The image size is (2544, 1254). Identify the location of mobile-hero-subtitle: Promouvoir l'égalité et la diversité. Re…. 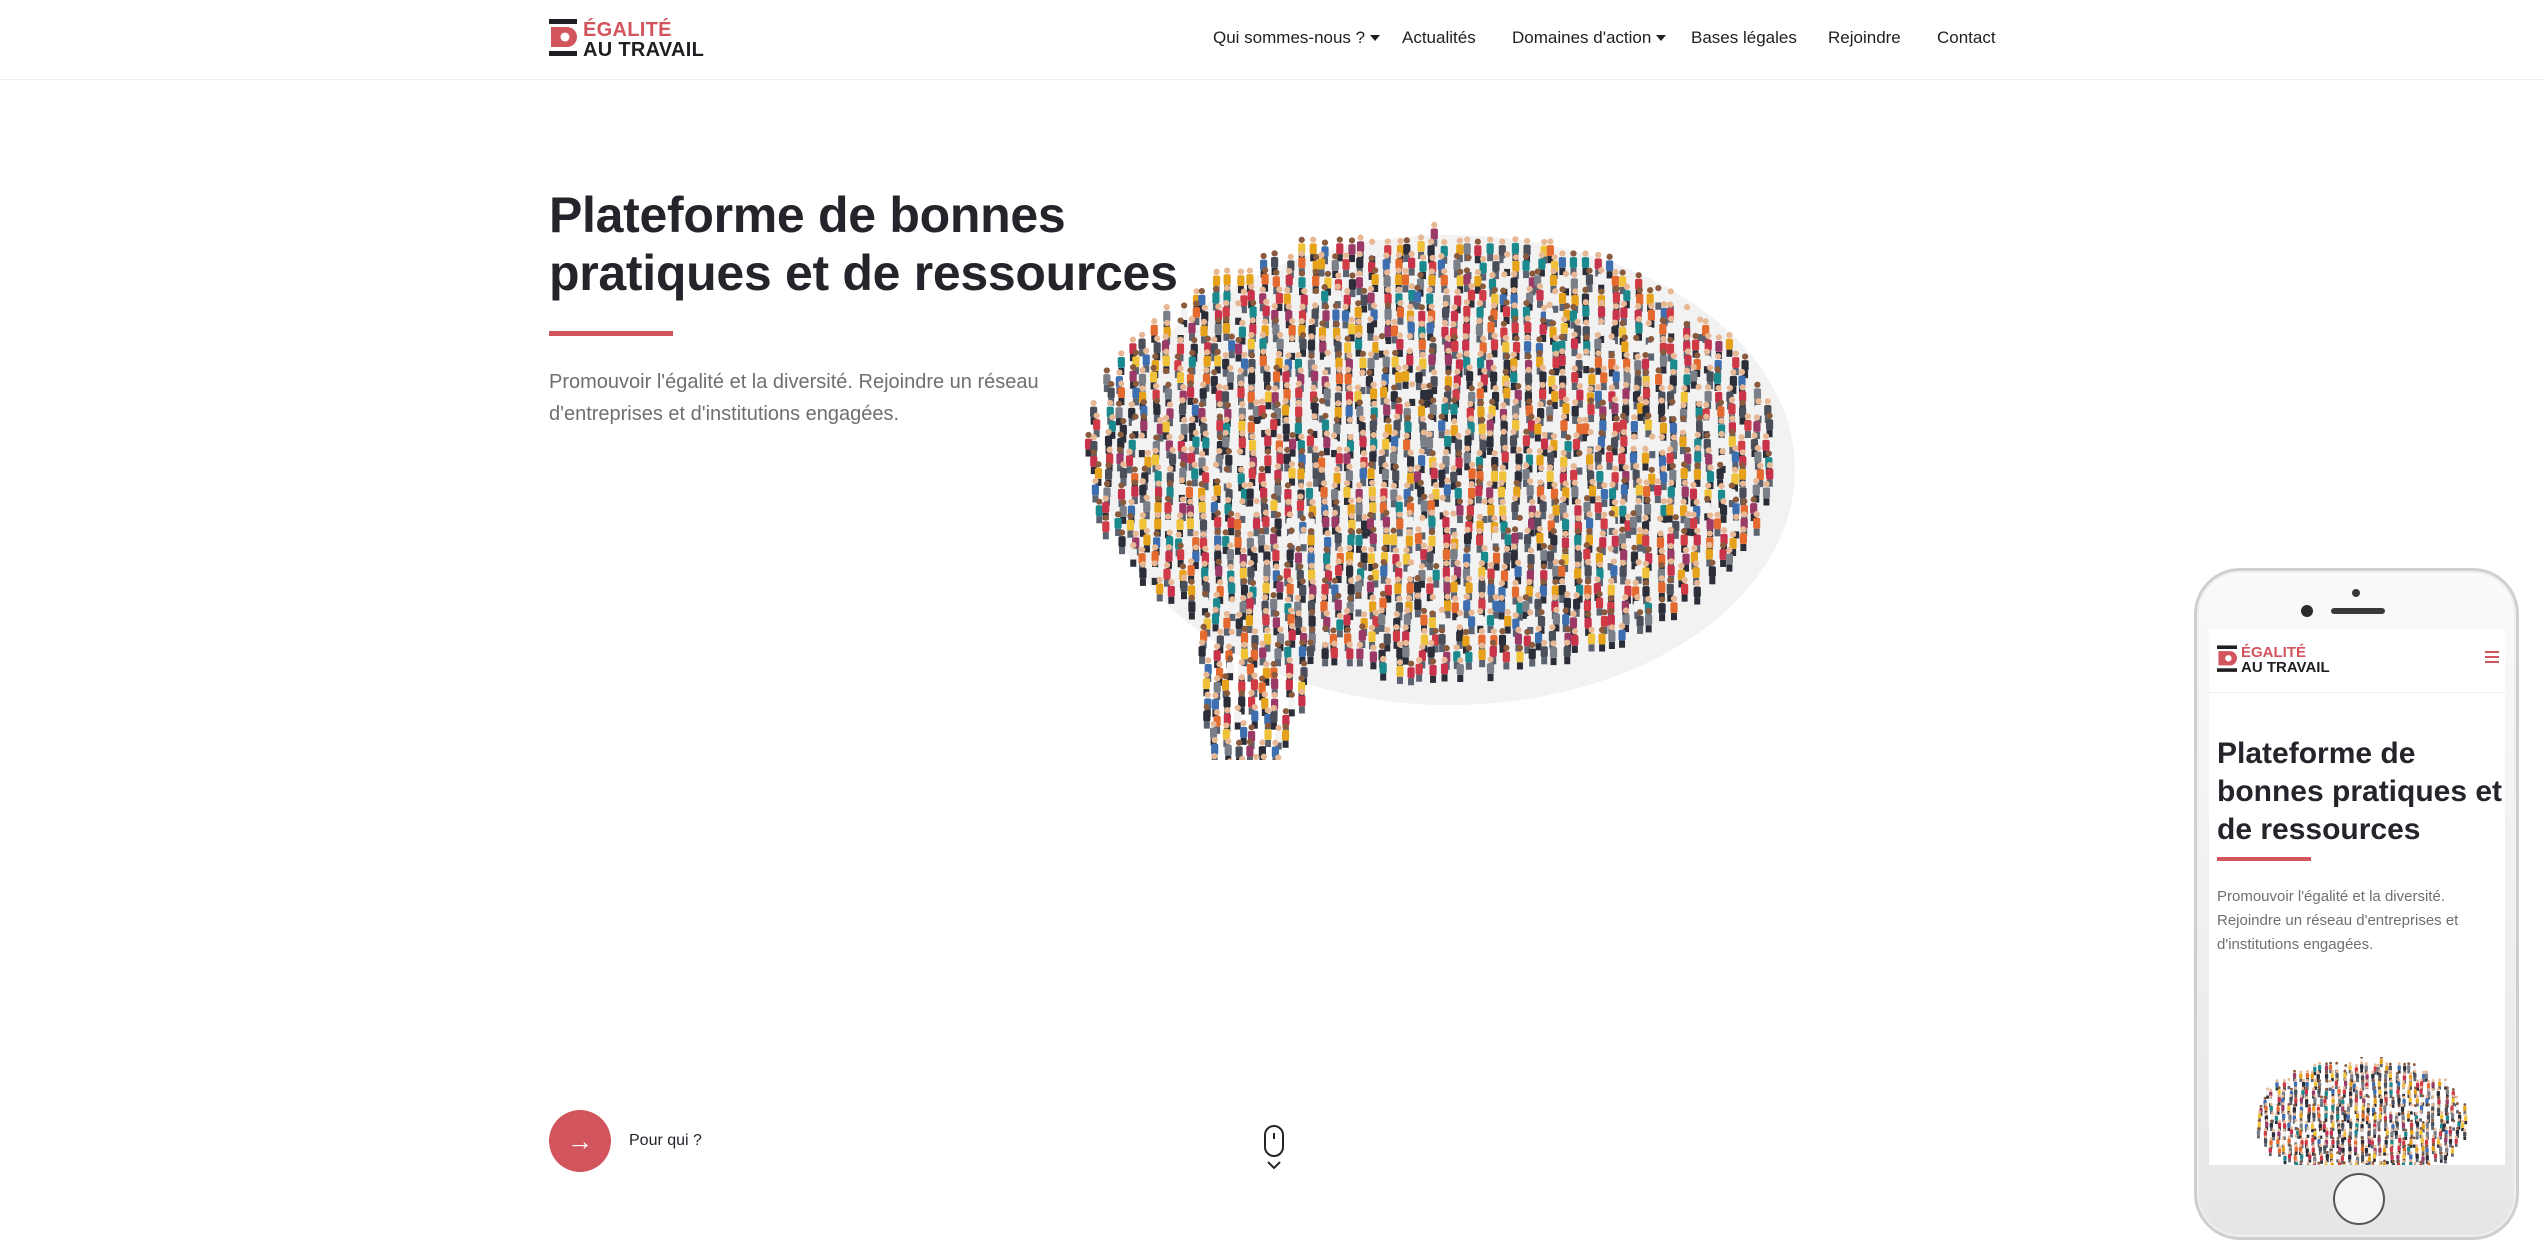
(2338, 920).